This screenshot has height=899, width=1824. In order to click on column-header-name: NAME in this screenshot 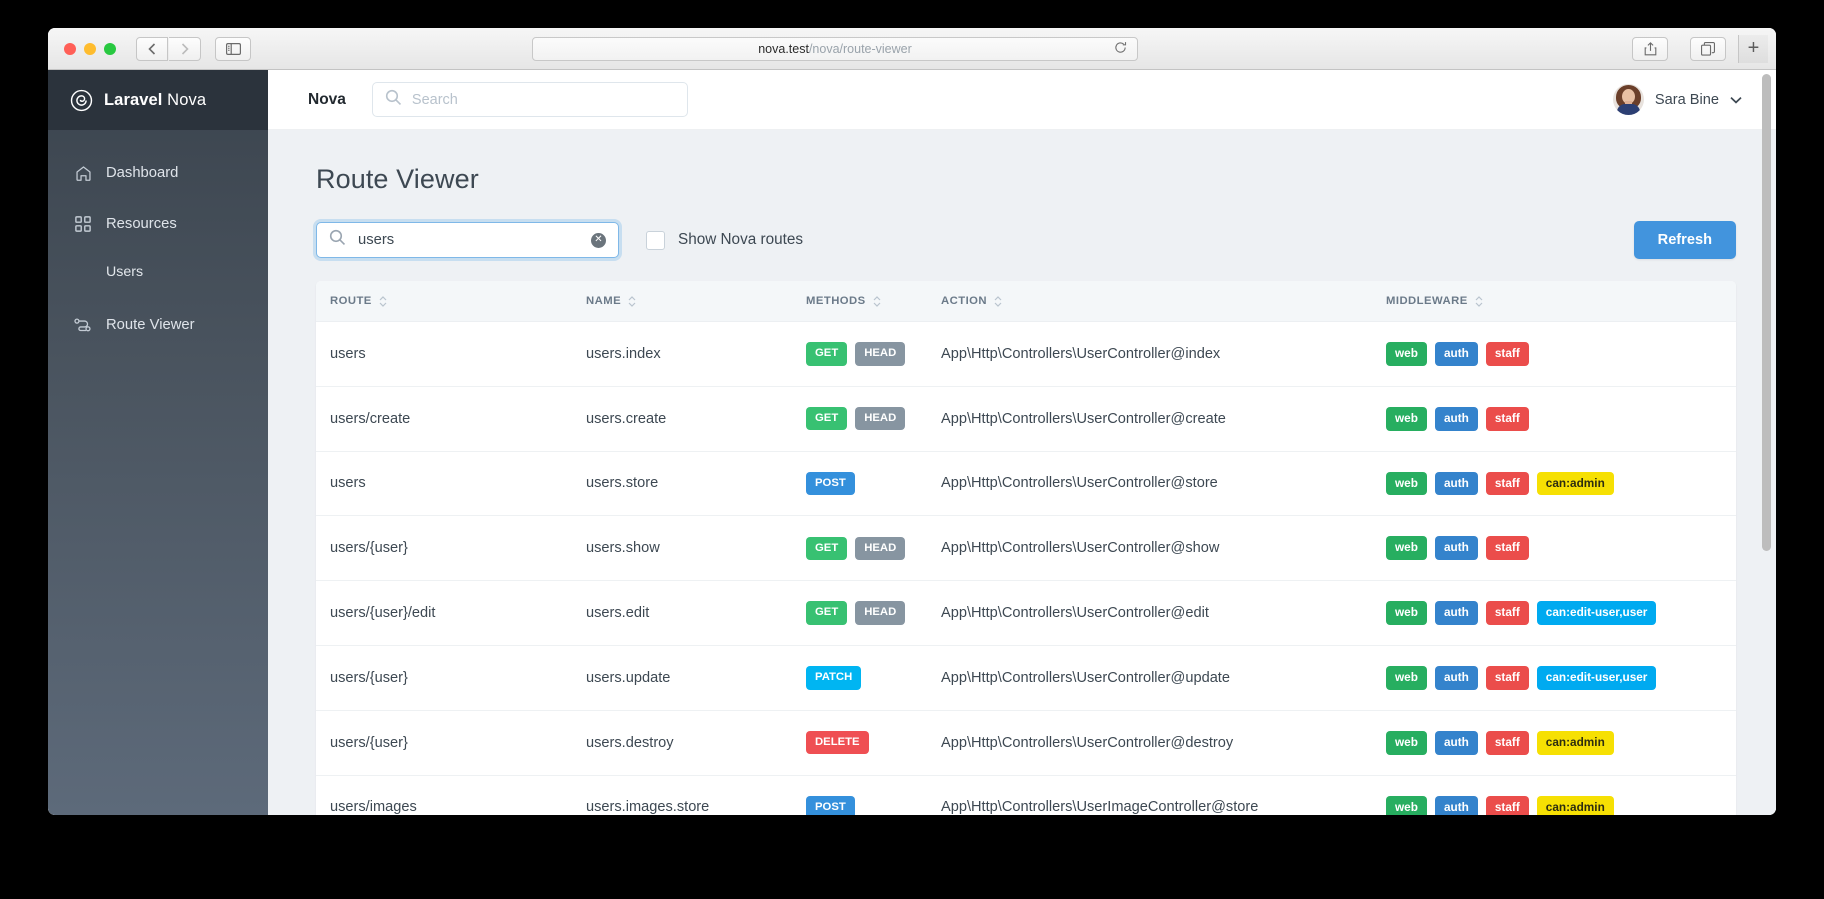, I will do `click(696, 301)`.